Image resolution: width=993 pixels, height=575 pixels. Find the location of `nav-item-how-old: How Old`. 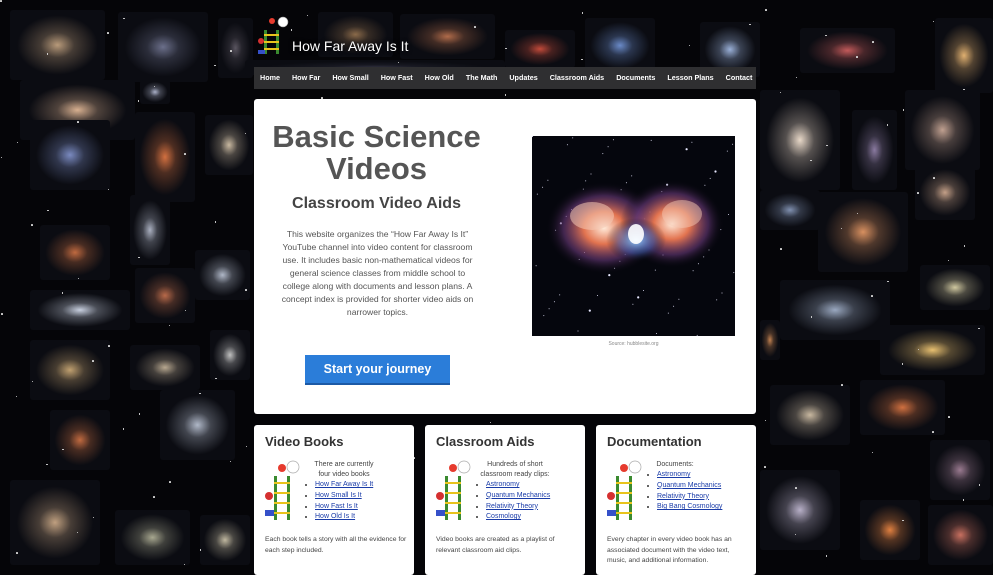

nav-item-how-old: How Old is located at coordinates (439, 78).